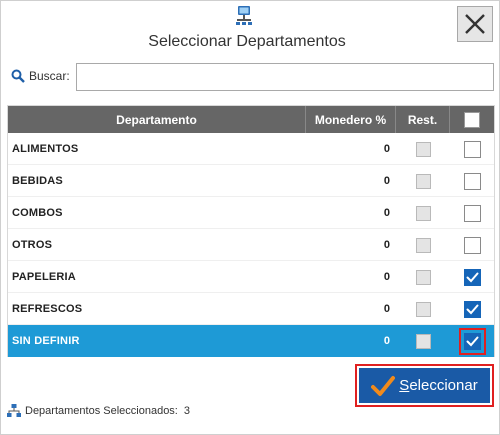 This screenshot has height=435, width=500. What do you see at coordinates (247, 41) in the screenshot?
I see `dialog-title: Seleccionar Departamentos` at bounding box center [247, 41].